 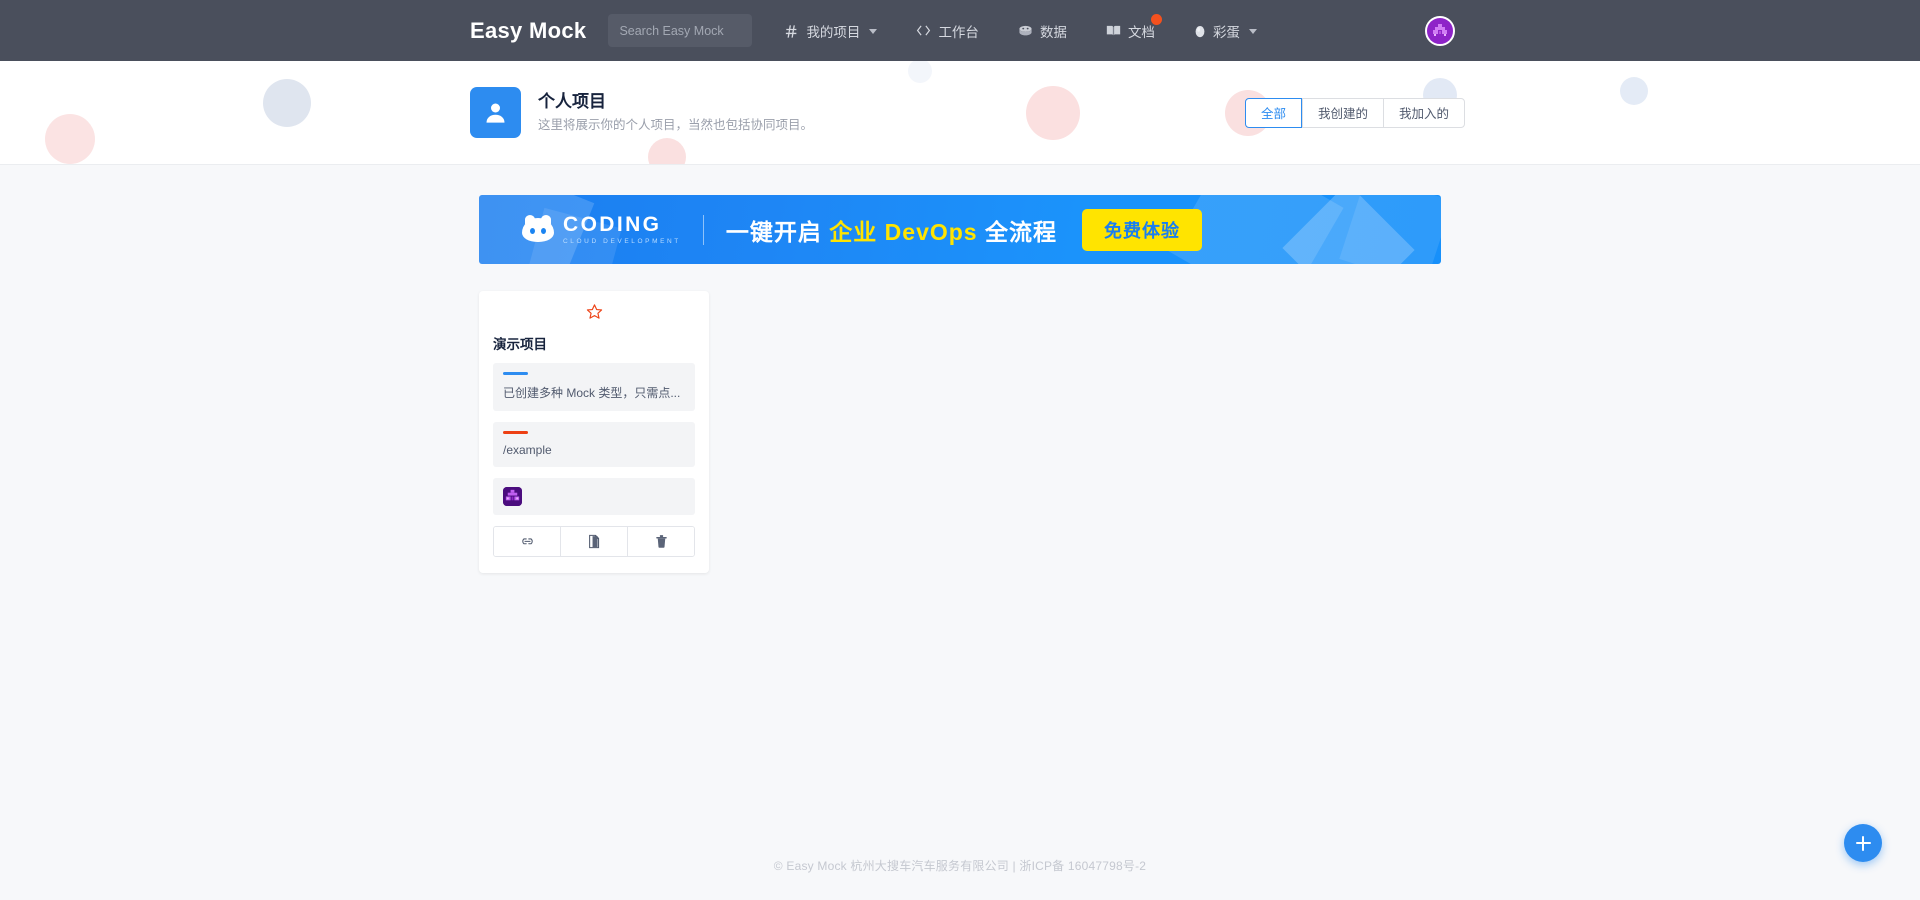 I want to click on ad-divider, so click(x=703, y=229).